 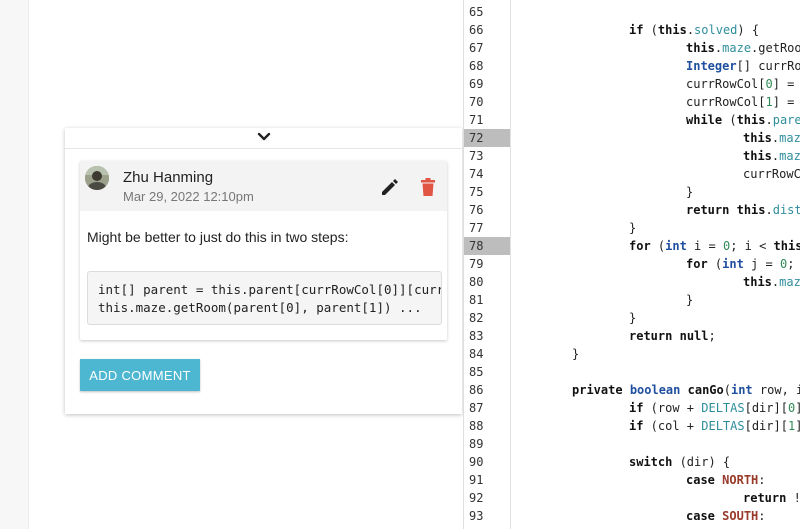 I want to click on line-number: 76, so click(x=487, y=210).